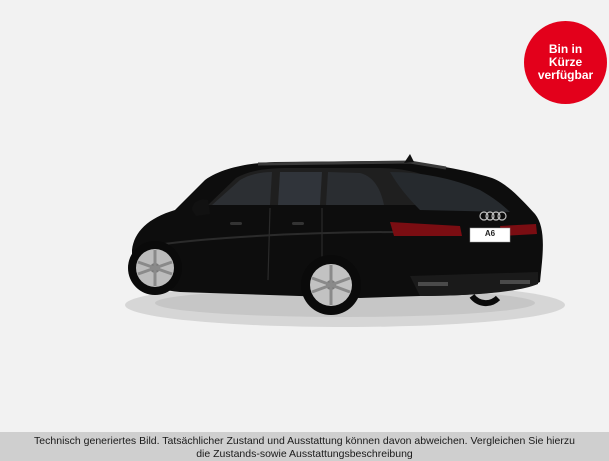 This screenshot has width=609, height=461. Describe the element at coordinates (490, 233) in the screenshot. I see `license-plate-text: A6` at that location.